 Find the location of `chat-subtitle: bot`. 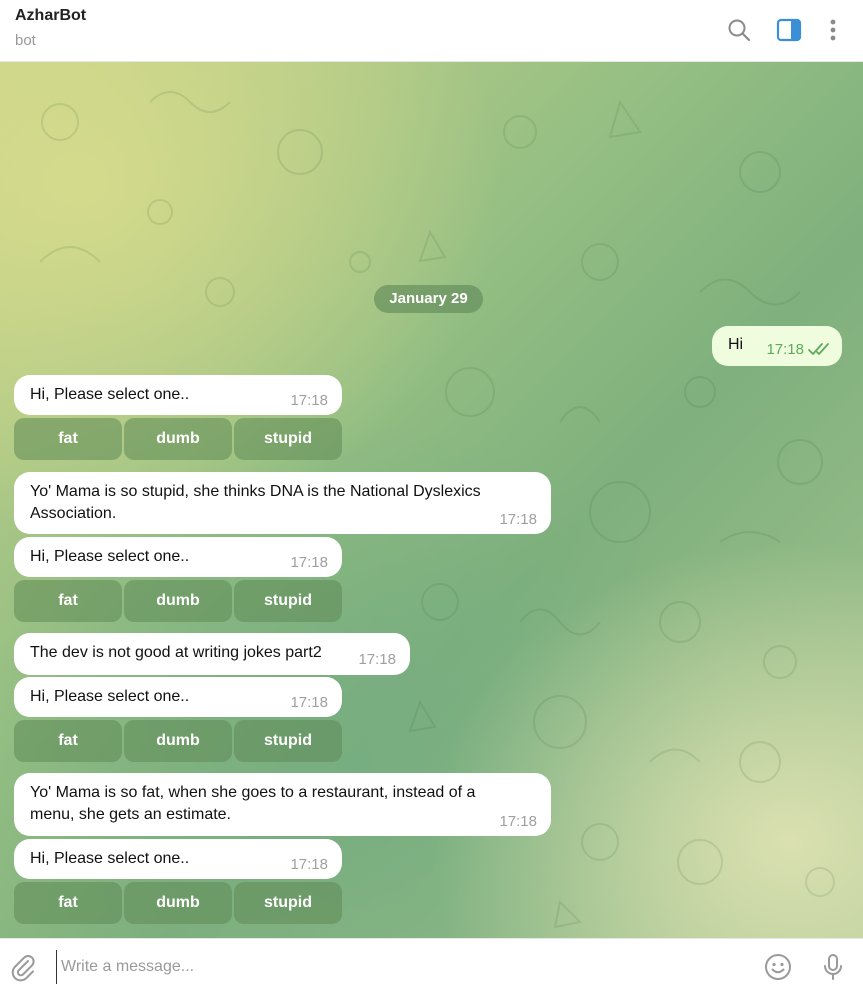

chat-subtitle: bot is located at coordinates (25, 40).